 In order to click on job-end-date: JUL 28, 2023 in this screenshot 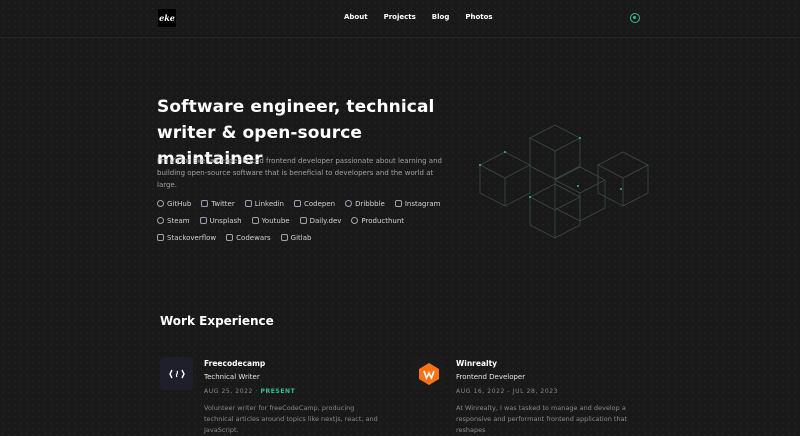, I will do `click(535, 391)`.